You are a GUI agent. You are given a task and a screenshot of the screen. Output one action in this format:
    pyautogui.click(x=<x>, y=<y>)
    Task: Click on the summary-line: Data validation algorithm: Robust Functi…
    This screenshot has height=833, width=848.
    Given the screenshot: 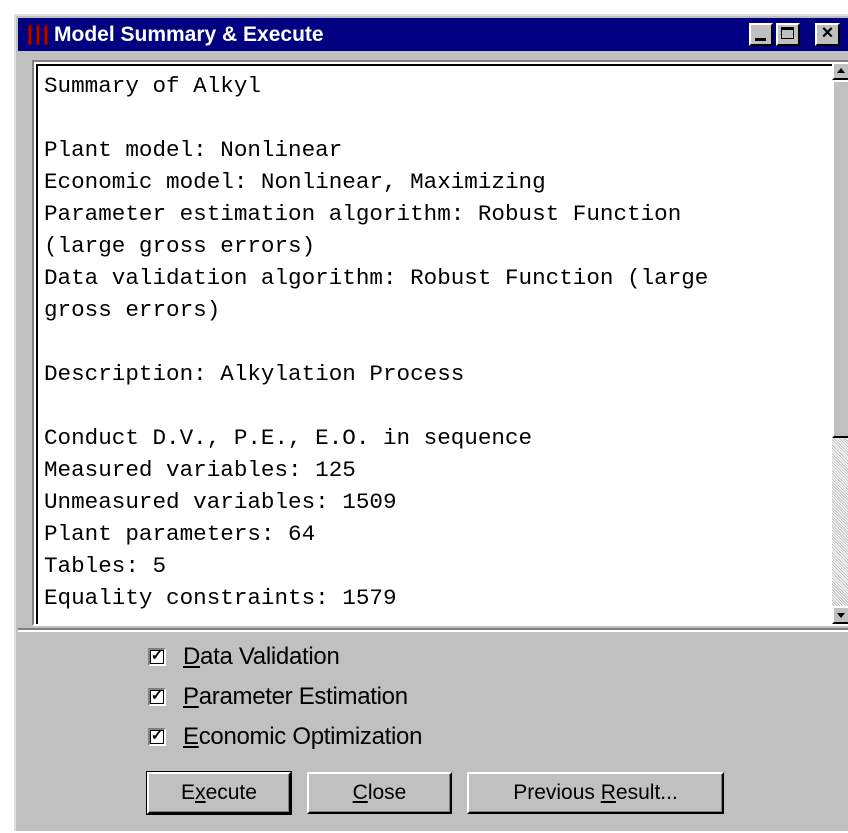 What is the action you would take?
    pyautogui.click(x=376, y=278)
    